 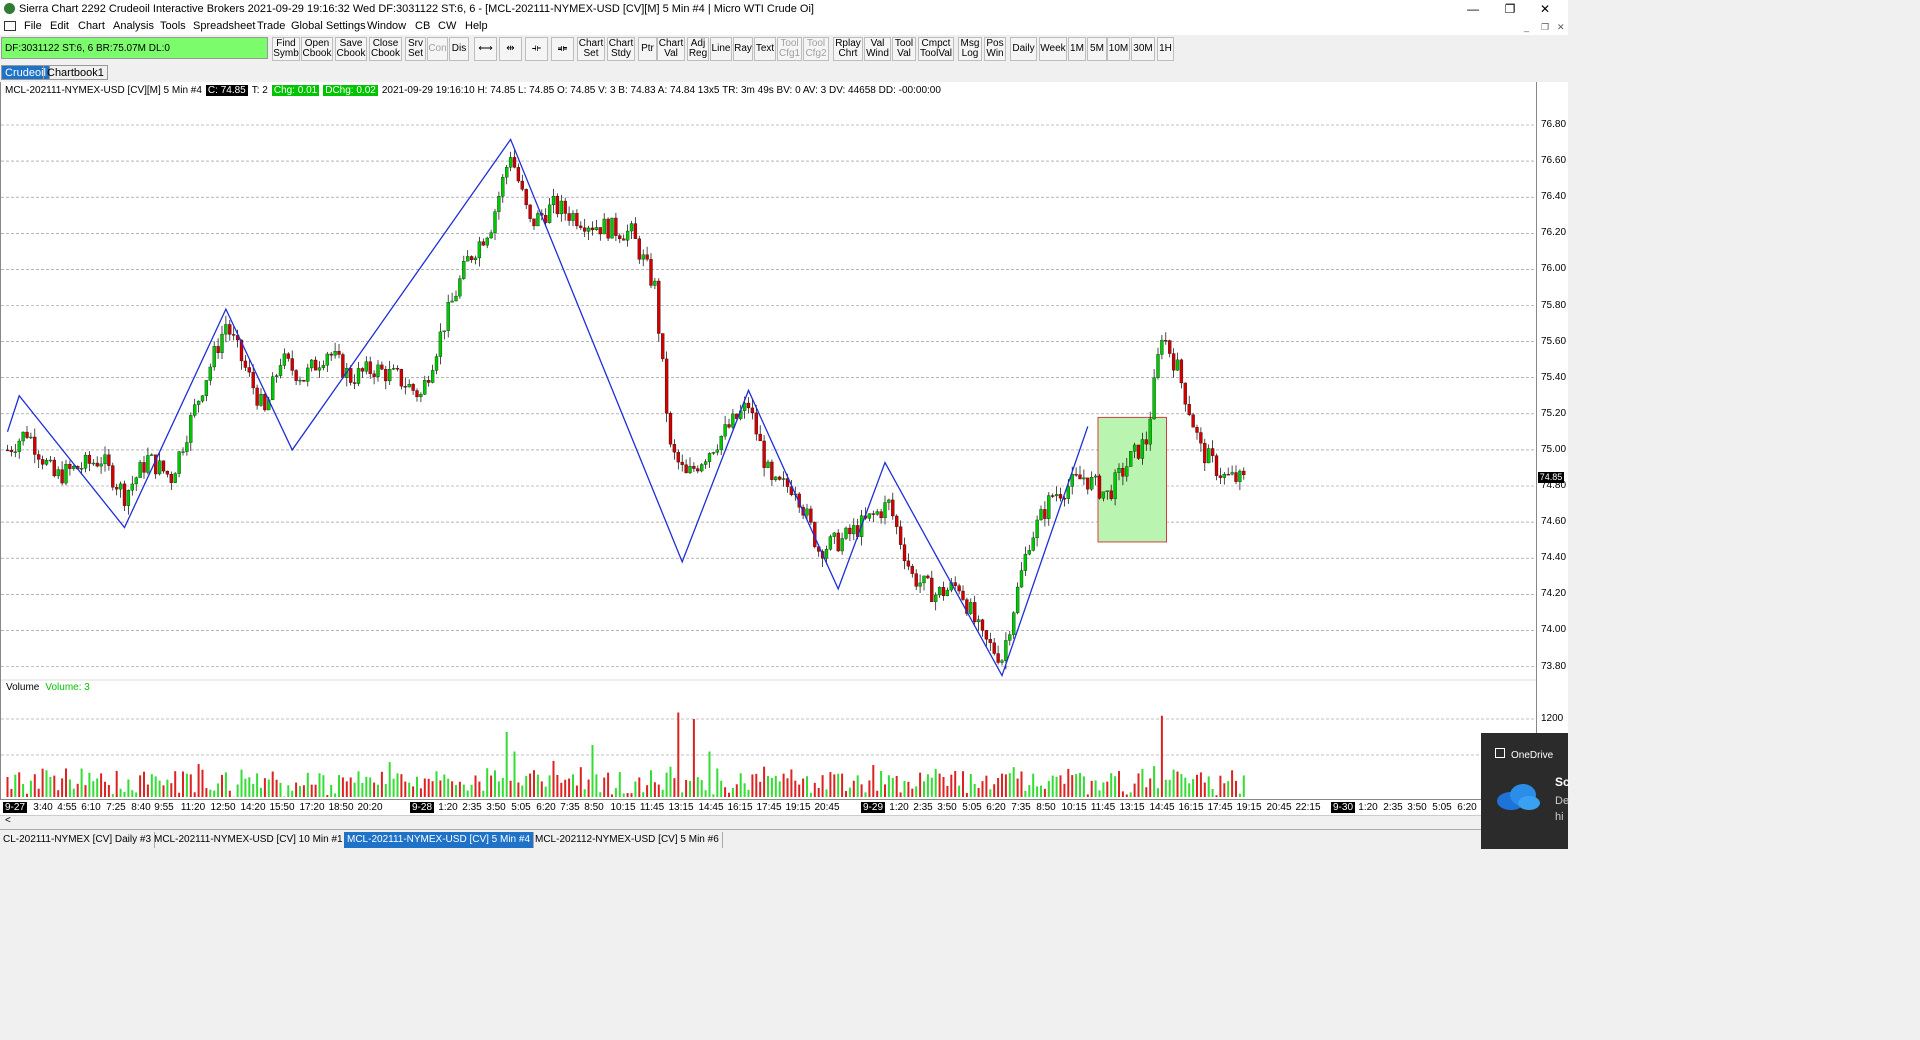 What do you see at coordinates (627, 840) in the screenshot?
I see `chart-window-tab: MCL-202112-NYMEX-USD [CV] 5 Min #6` at bounding box center [627, 840].